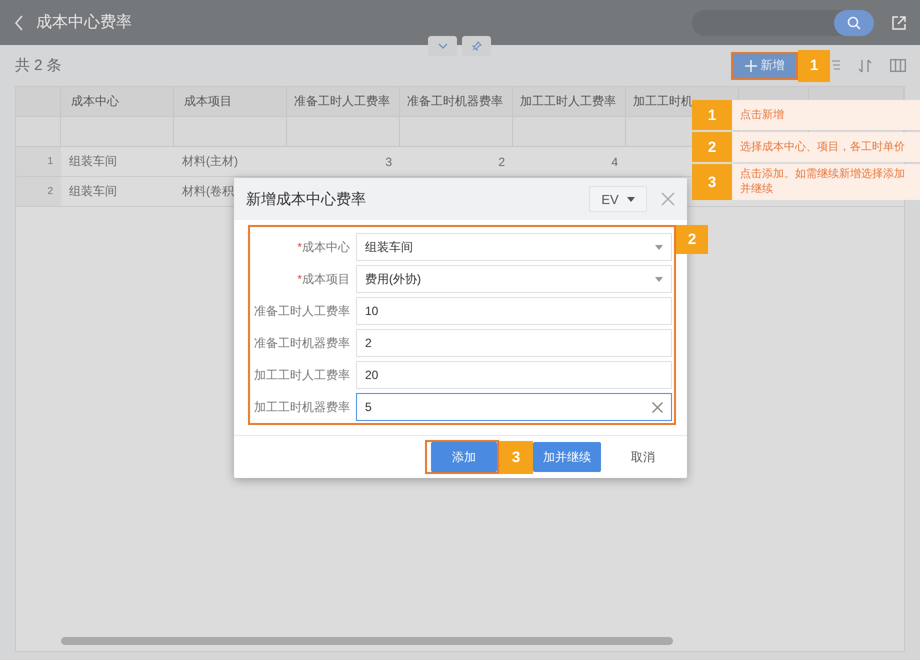  I want to click on scrollbar, so click(367, 641).